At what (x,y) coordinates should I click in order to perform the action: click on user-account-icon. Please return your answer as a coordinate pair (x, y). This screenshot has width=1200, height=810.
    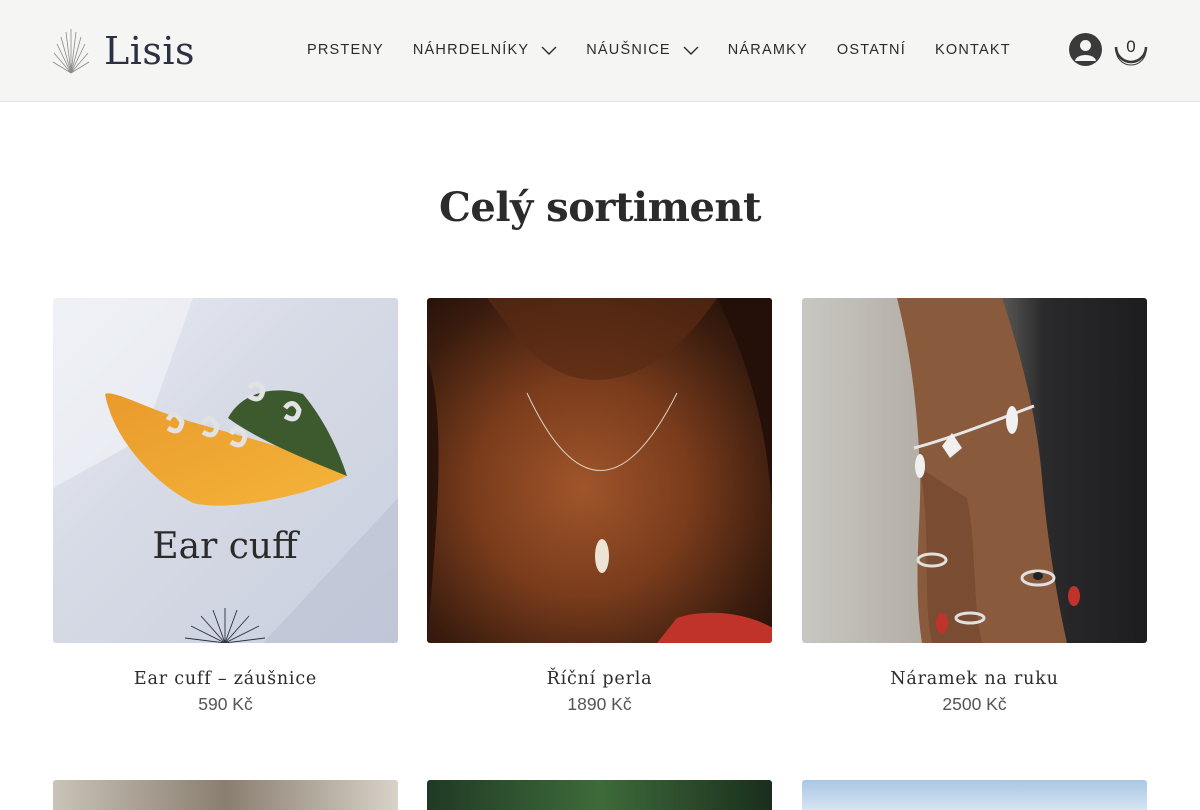
    Looking at the image, I should click on (1085, 49).